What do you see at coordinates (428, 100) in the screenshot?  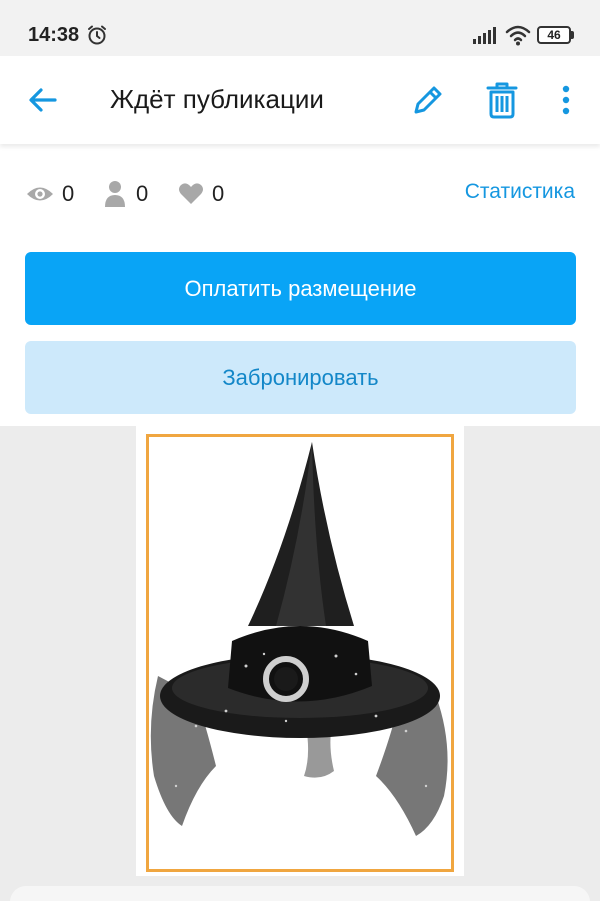 I see `edit-pencil-icon` at bounding box center [428, 100].